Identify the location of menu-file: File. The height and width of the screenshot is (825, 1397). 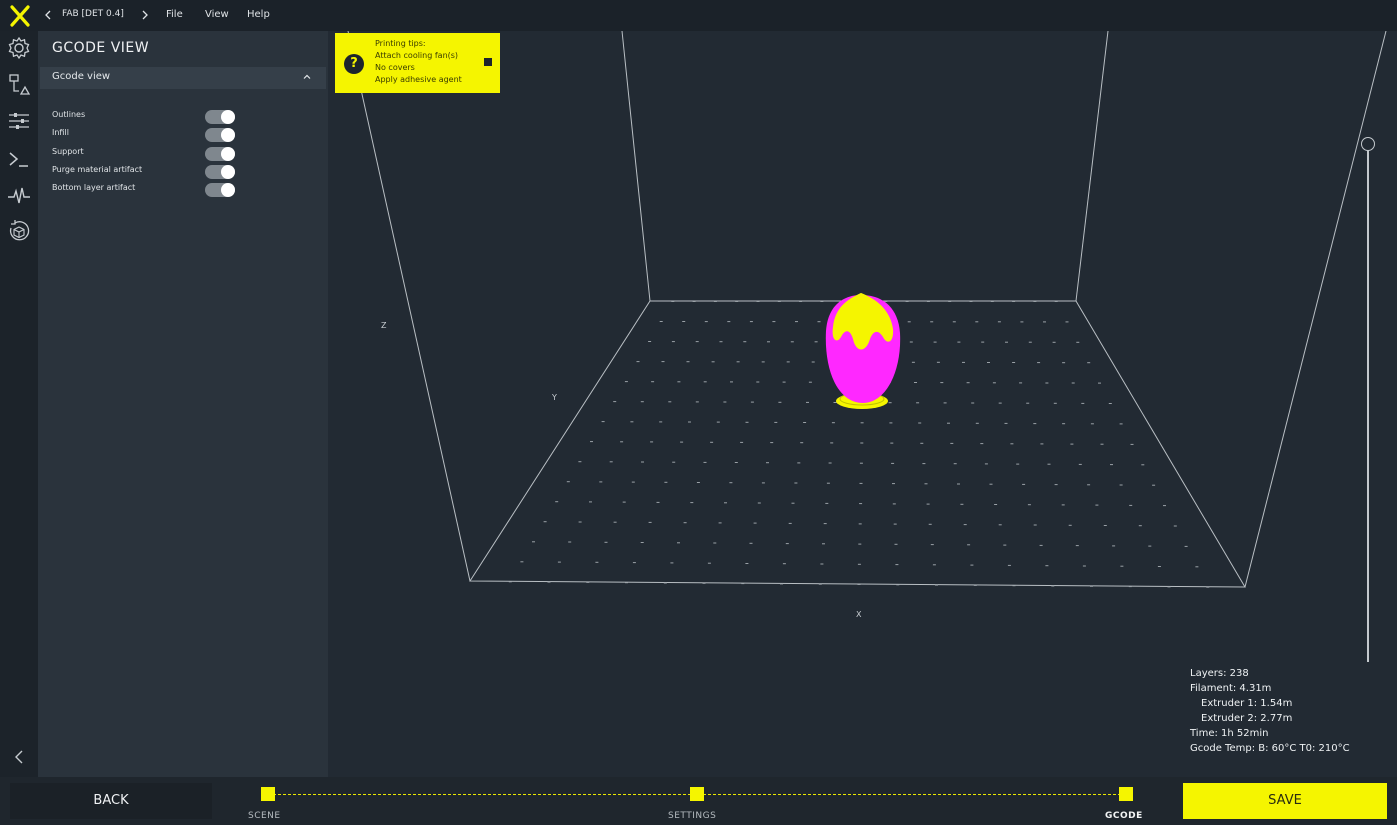
(174, 14).